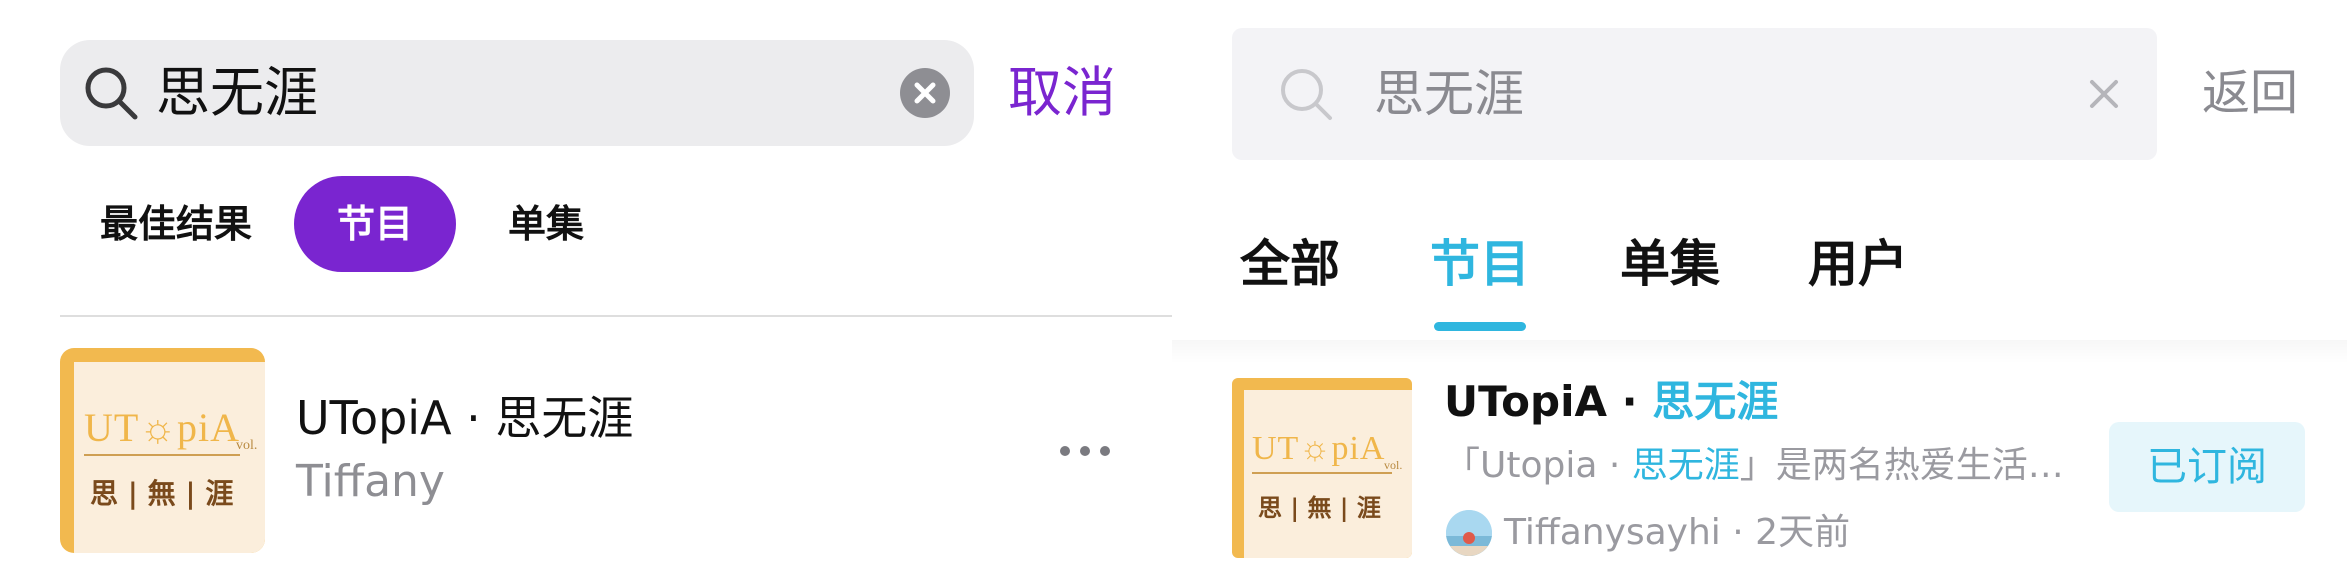 This screenshot has height=582, width=2347. I want to click on divider, so click(616, 316).